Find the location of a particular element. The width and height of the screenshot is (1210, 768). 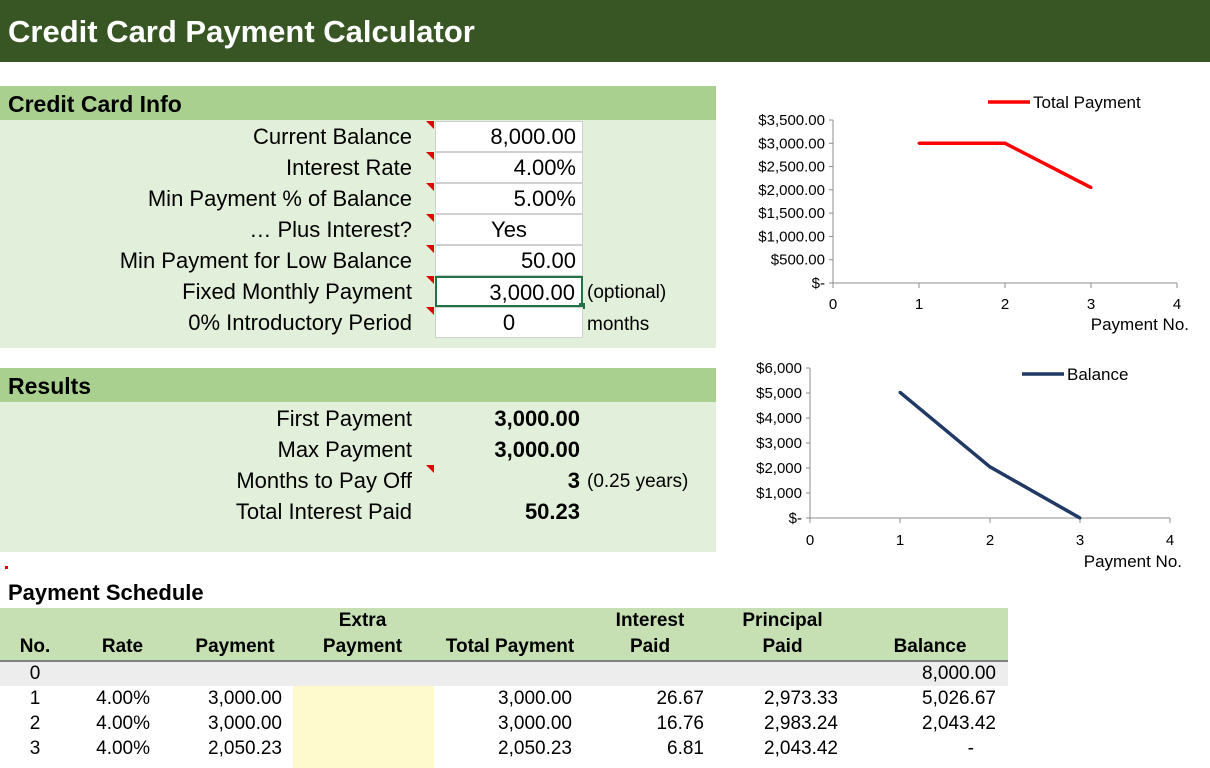

section-title: Results is located at coordinates (50, 386).